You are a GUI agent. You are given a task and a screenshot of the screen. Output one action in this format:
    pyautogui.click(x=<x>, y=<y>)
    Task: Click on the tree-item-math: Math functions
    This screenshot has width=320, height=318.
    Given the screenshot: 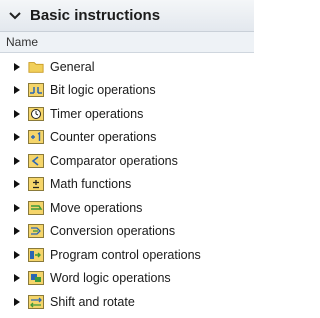 What is the action you would take?
    pyautogui.click(x=127, y=185)
    